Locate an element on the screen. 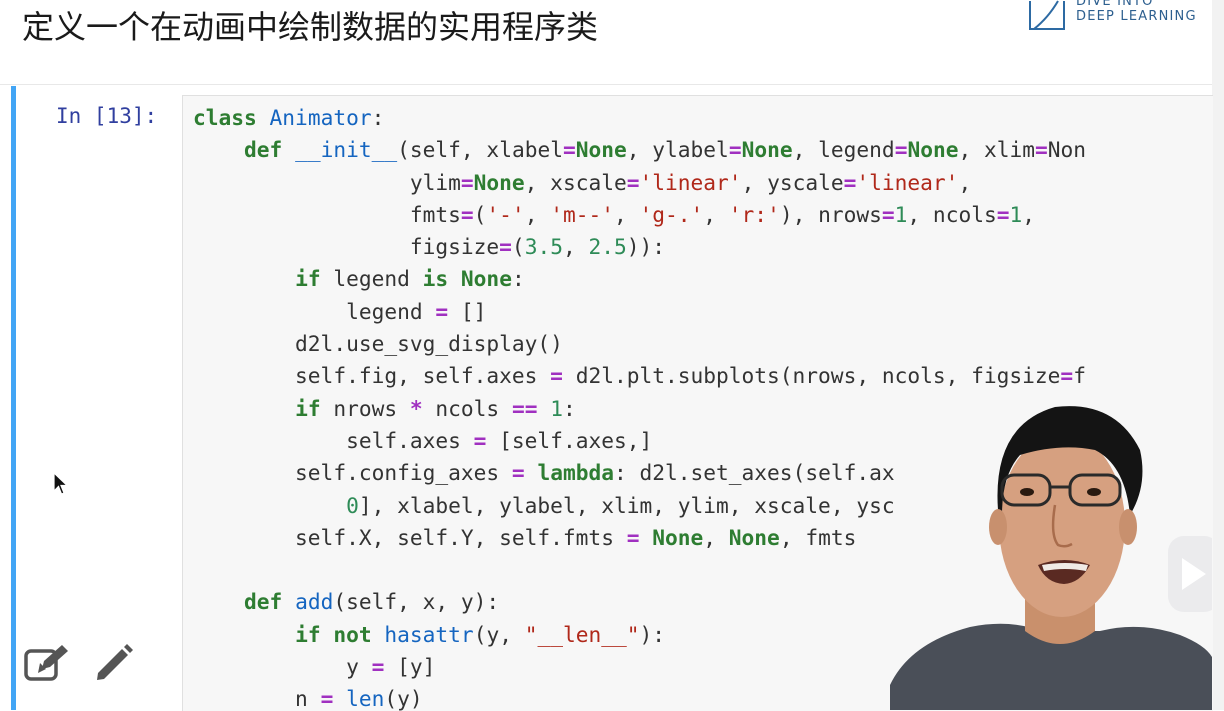  edit-square-icon is located at coordinates (47, 663).